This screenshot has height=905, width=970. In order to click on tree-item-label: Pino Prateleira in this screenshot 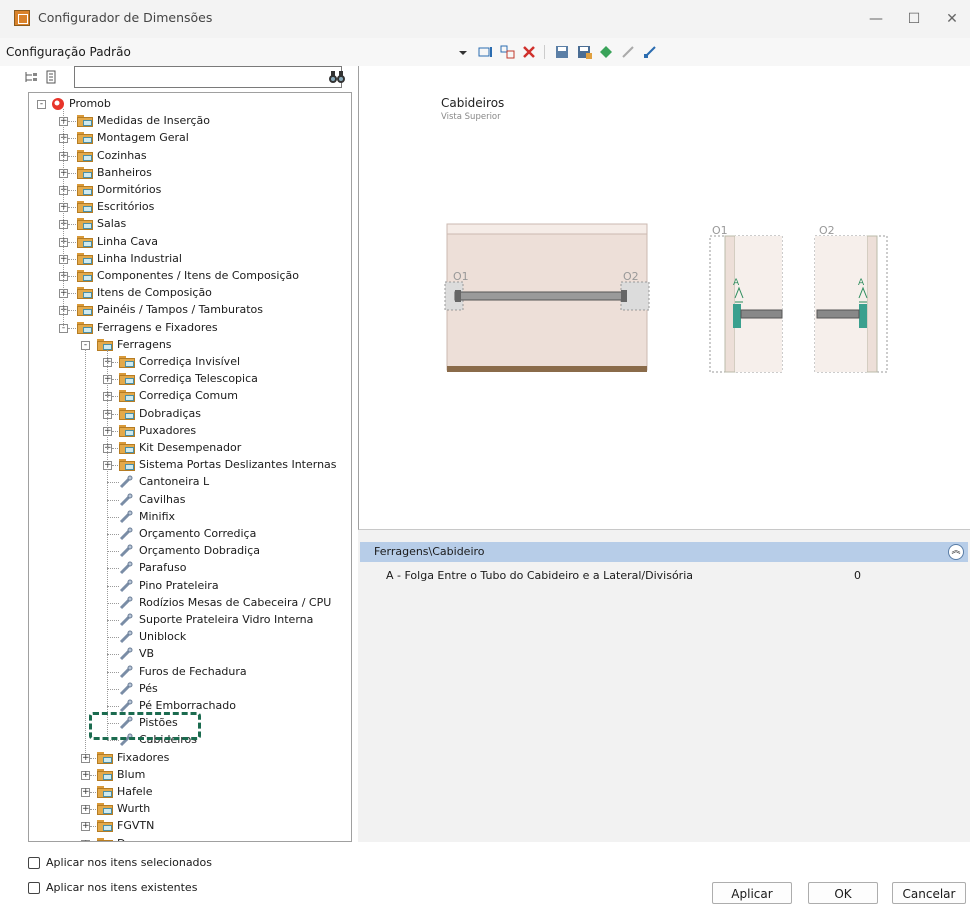, I will do `click(179, 585)`.